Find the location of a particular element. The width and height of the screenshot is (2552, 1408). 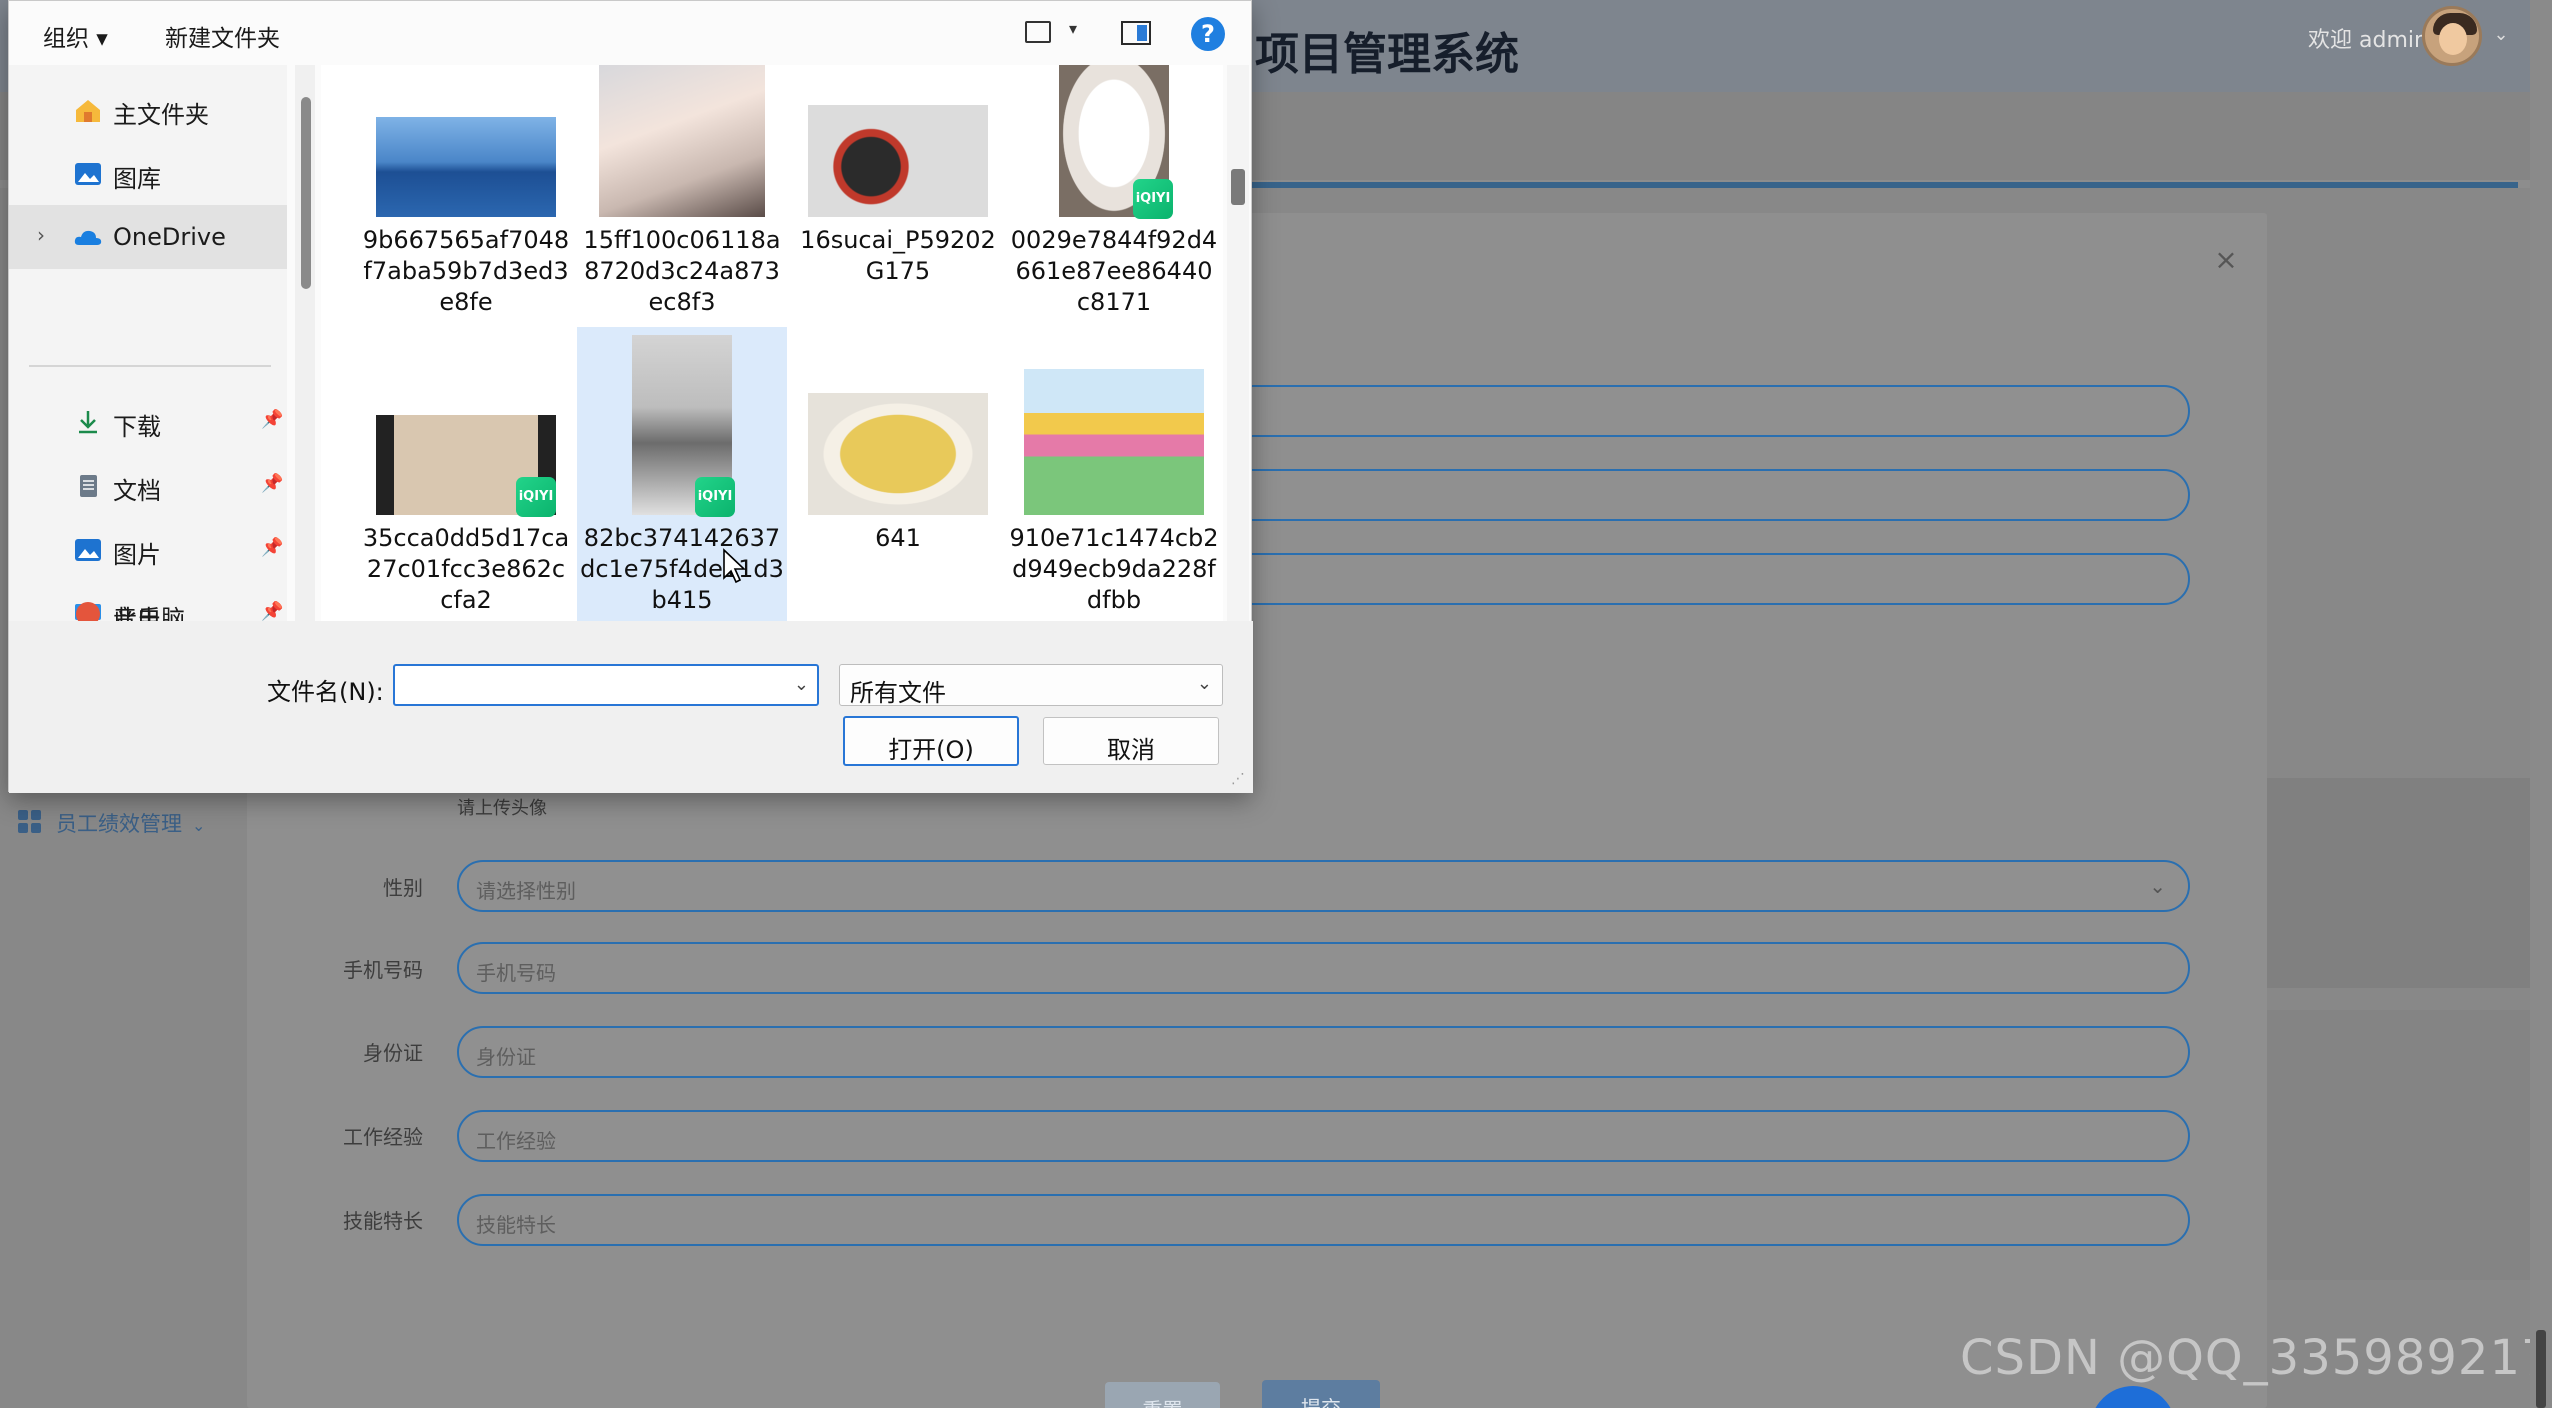

file-item: 15ff100c06118a8720d3c24a873ec8f3 is located at coordinates (682, 215).